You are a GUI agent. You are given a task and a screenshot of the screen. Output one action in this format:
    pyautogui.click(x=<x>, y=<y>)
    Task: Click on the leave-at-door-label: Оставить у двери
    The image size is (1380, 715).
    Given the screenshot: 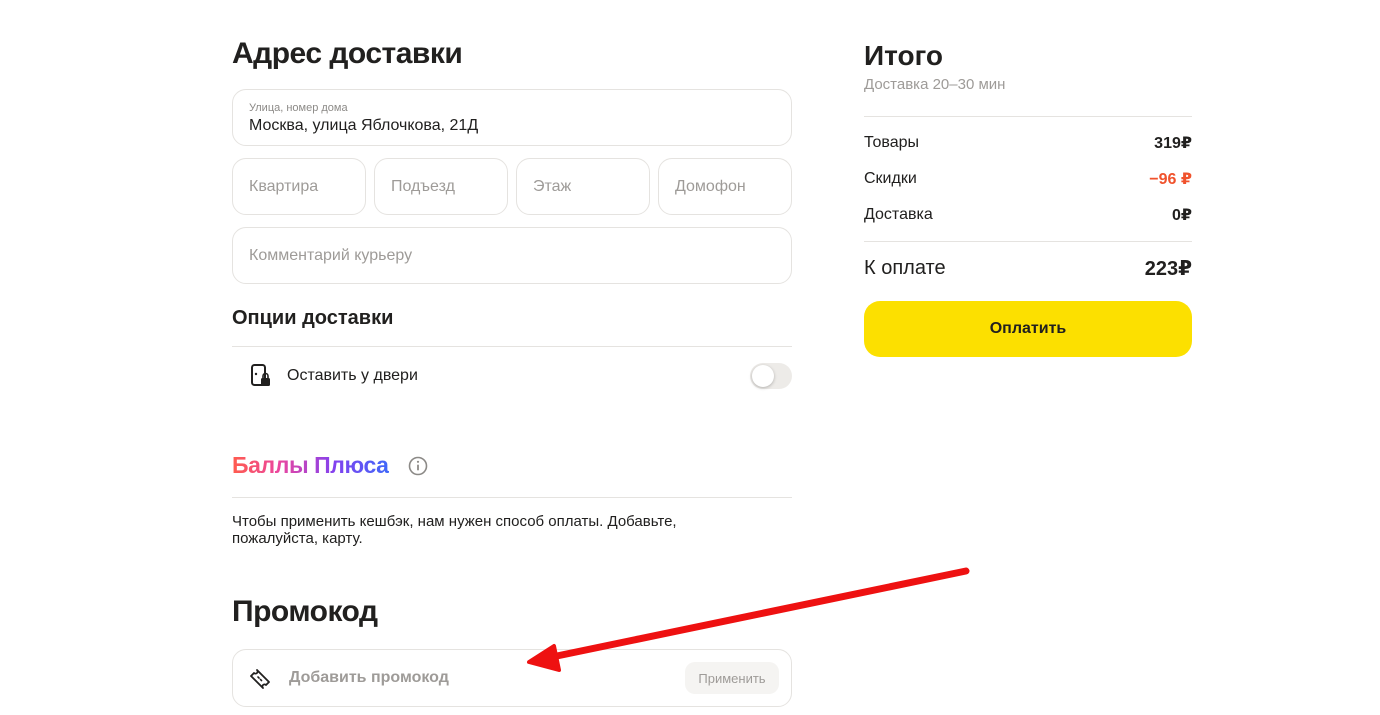 What is the action you would take?
    pyautogui.click(x=352, y=375)
    